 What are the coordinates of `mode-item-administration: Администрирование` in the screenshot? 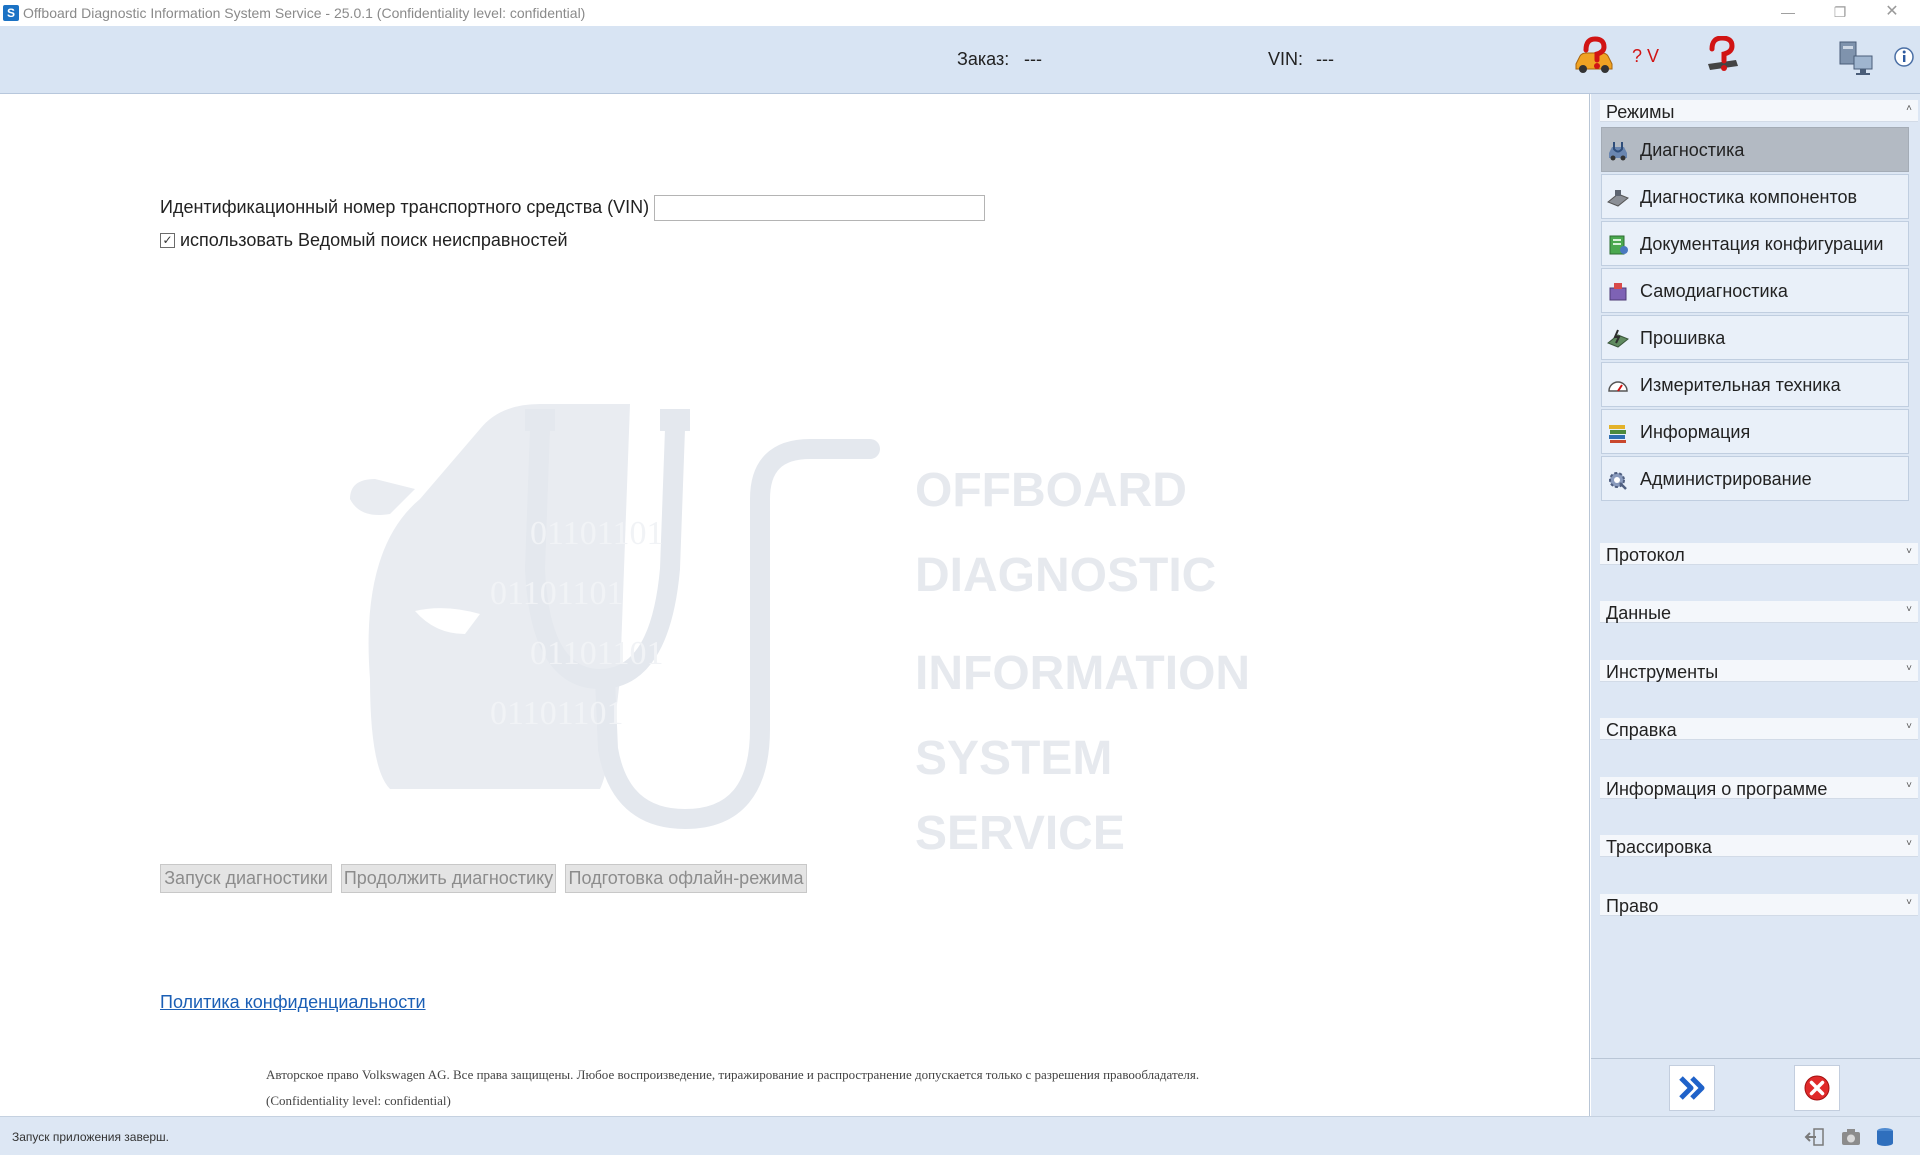 It's located at (1755, 478).